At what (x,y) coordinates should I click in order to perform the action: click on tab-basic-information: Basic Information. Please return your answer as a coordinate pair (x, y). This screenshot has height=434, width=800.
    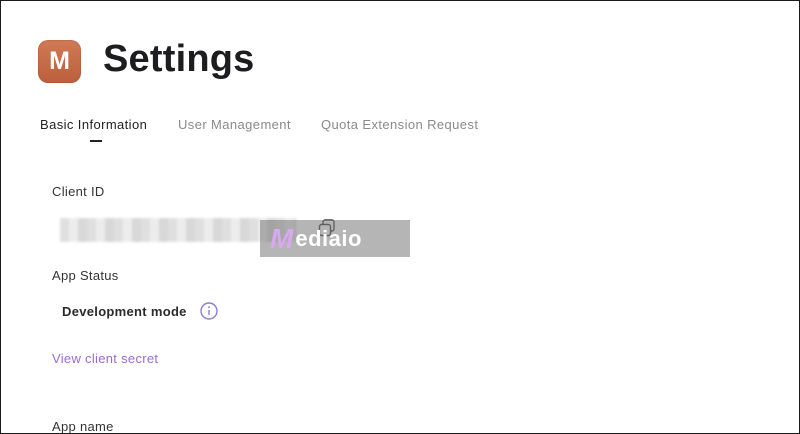
    Looking at the image, I should click on (93, 124).